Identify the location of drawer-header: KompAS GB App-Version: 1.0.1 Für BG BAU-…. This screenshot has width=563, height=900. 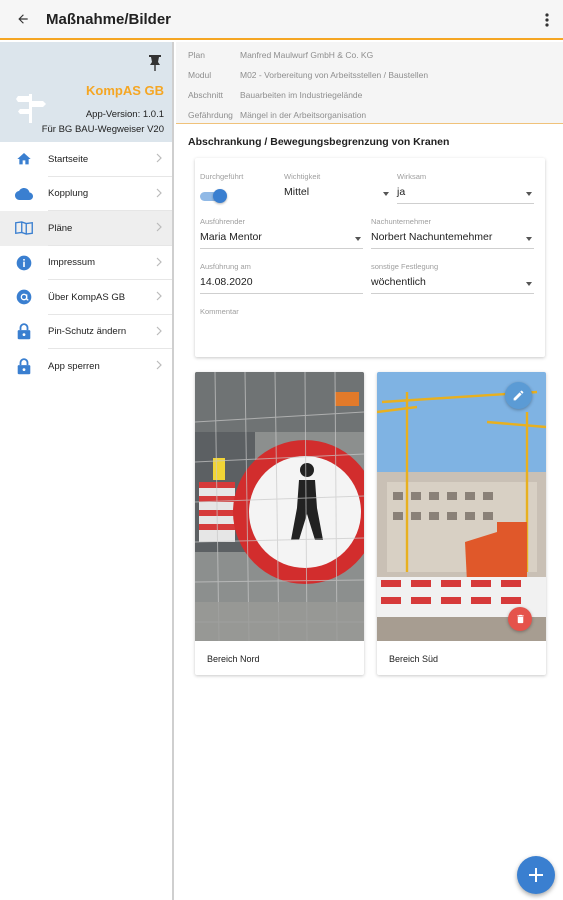
(86, 92).